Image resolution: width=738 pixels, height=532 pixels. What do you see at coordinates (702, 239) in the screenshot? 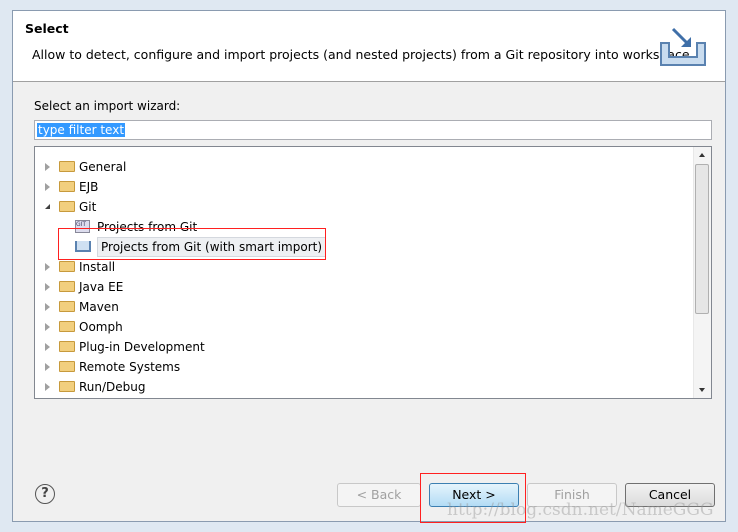
I see `scrollbar-thumb` at bounding box center [702, 239].